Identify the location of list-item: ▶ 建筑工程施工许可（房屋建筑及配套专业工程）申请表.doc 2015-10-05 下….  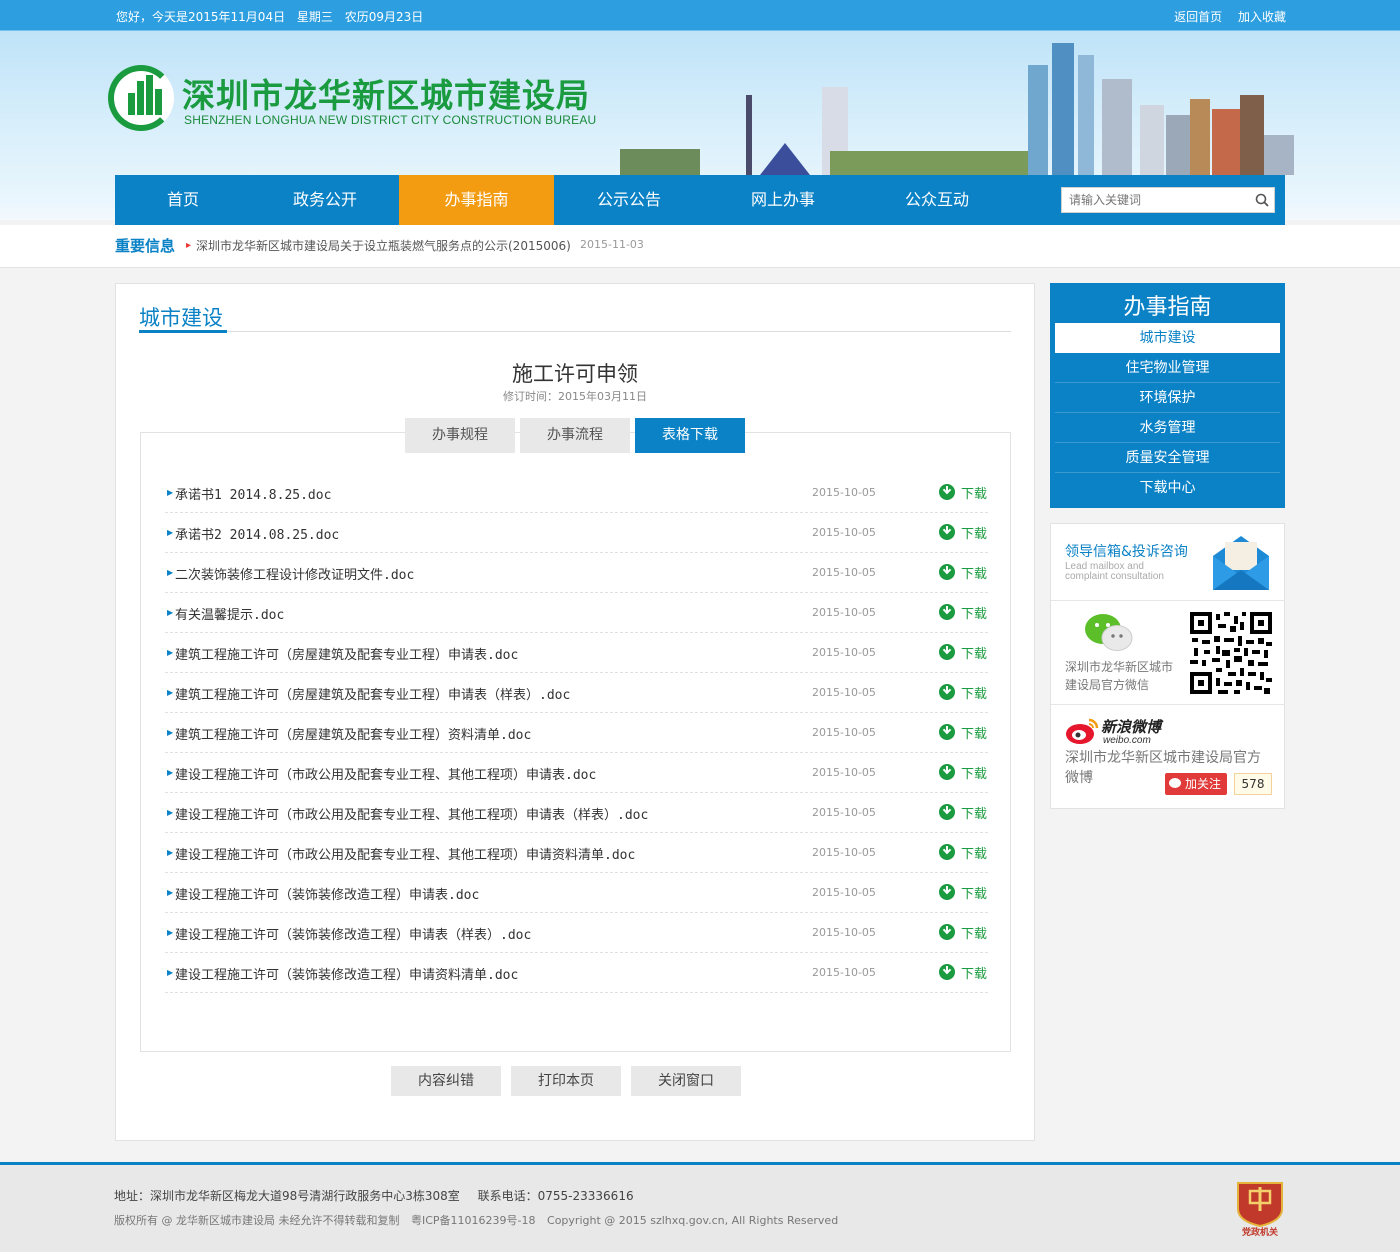
(576, 653).